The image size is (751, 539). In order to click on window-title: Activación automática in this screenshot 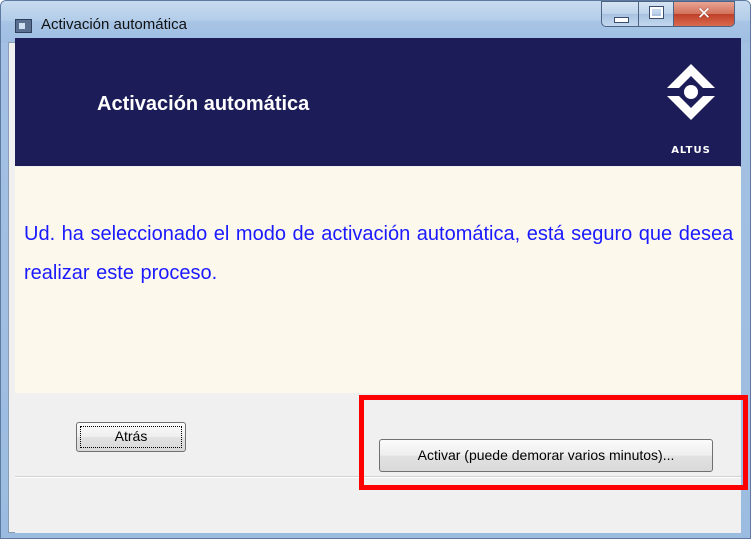, I will do `click(114, 24)`.